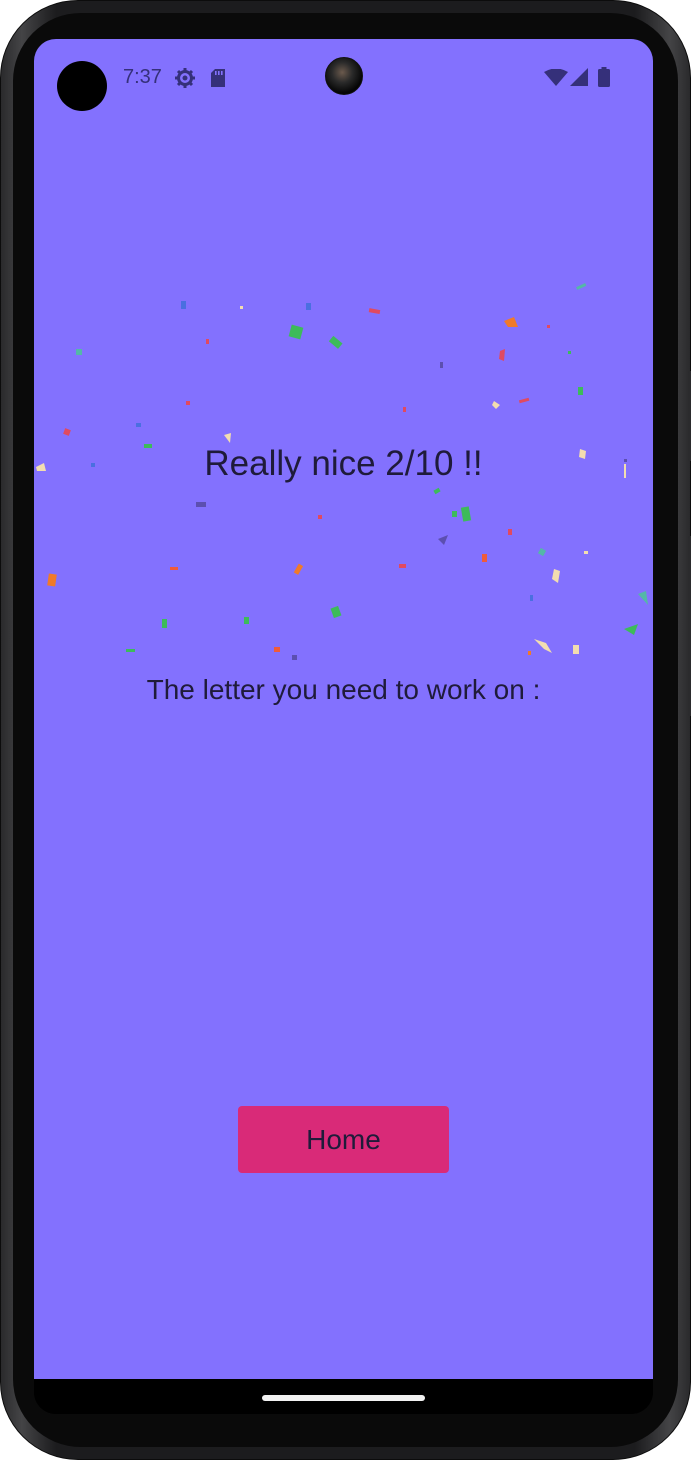  Describe the element at coordinates (343, 463) in the screenshot. I see `score-title: Really nice 2/10 !!` at that location.